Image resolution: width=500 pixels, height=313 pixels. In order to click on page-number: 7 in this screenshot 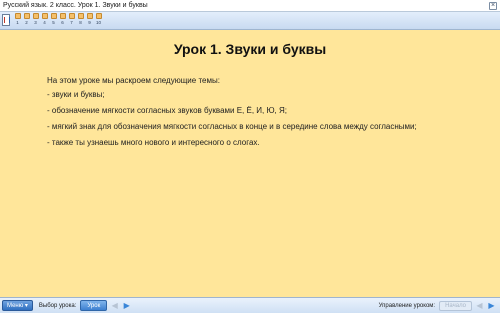, I will do `click(71, 22)`.